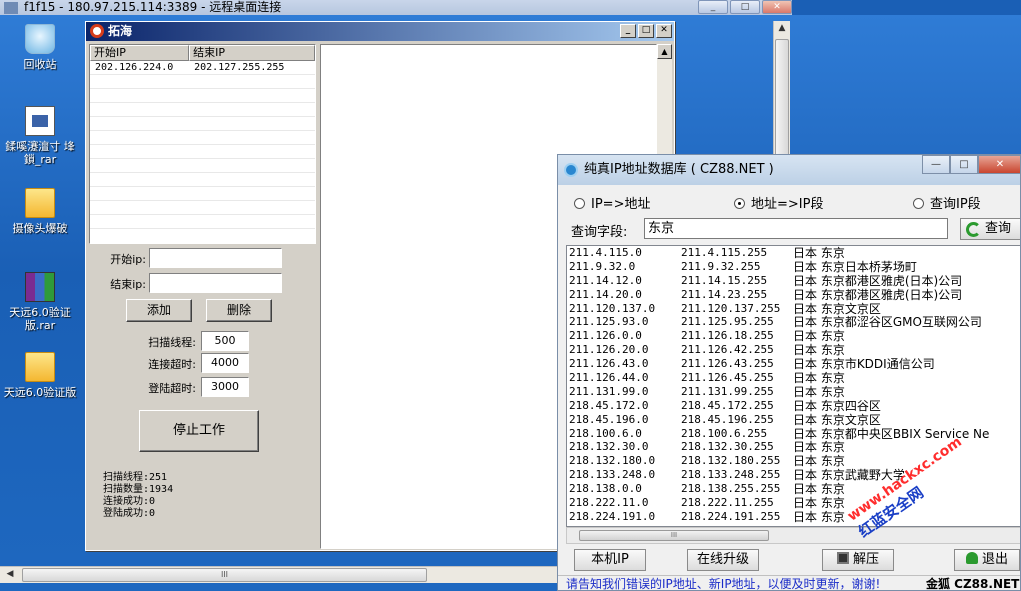  I want to click on exit-button: 退出, so click(987, 560).